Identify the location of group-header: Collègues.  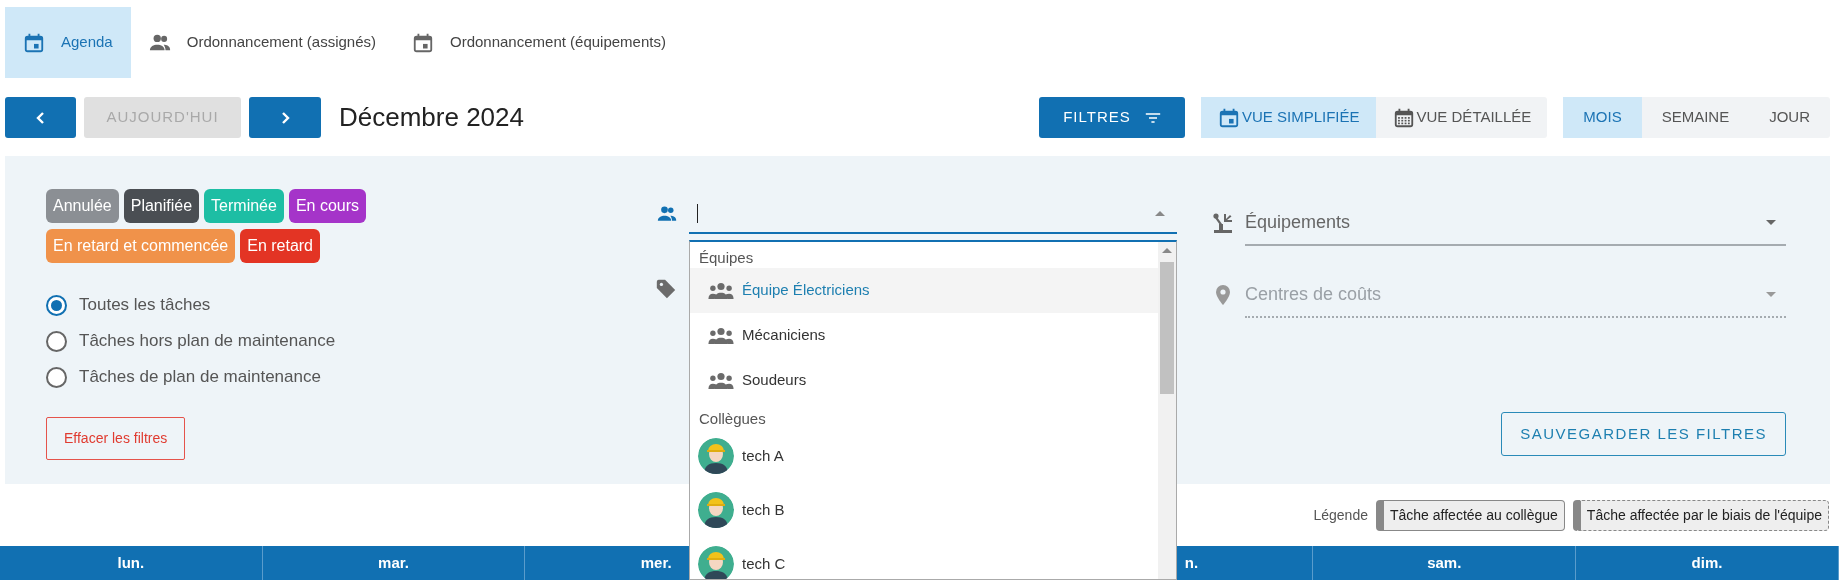
(732, 419).